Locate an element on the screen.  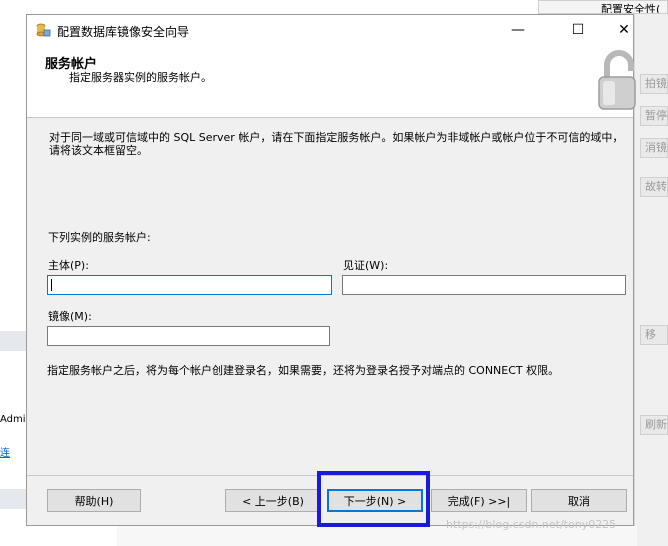
background-right-item-3: 消镜 is located at coordinates (654, 148).